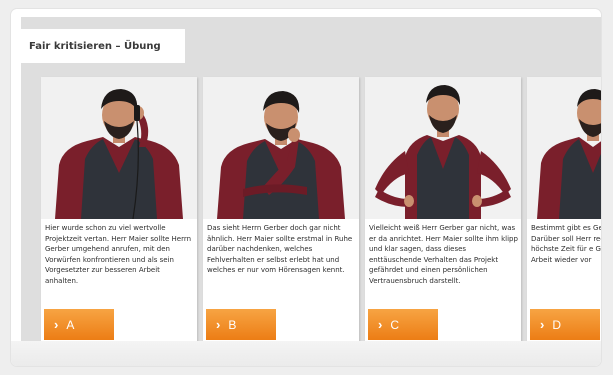 This screenshot has width=613, height=375. I want to click on option-a-label: A, so click(70, 324).